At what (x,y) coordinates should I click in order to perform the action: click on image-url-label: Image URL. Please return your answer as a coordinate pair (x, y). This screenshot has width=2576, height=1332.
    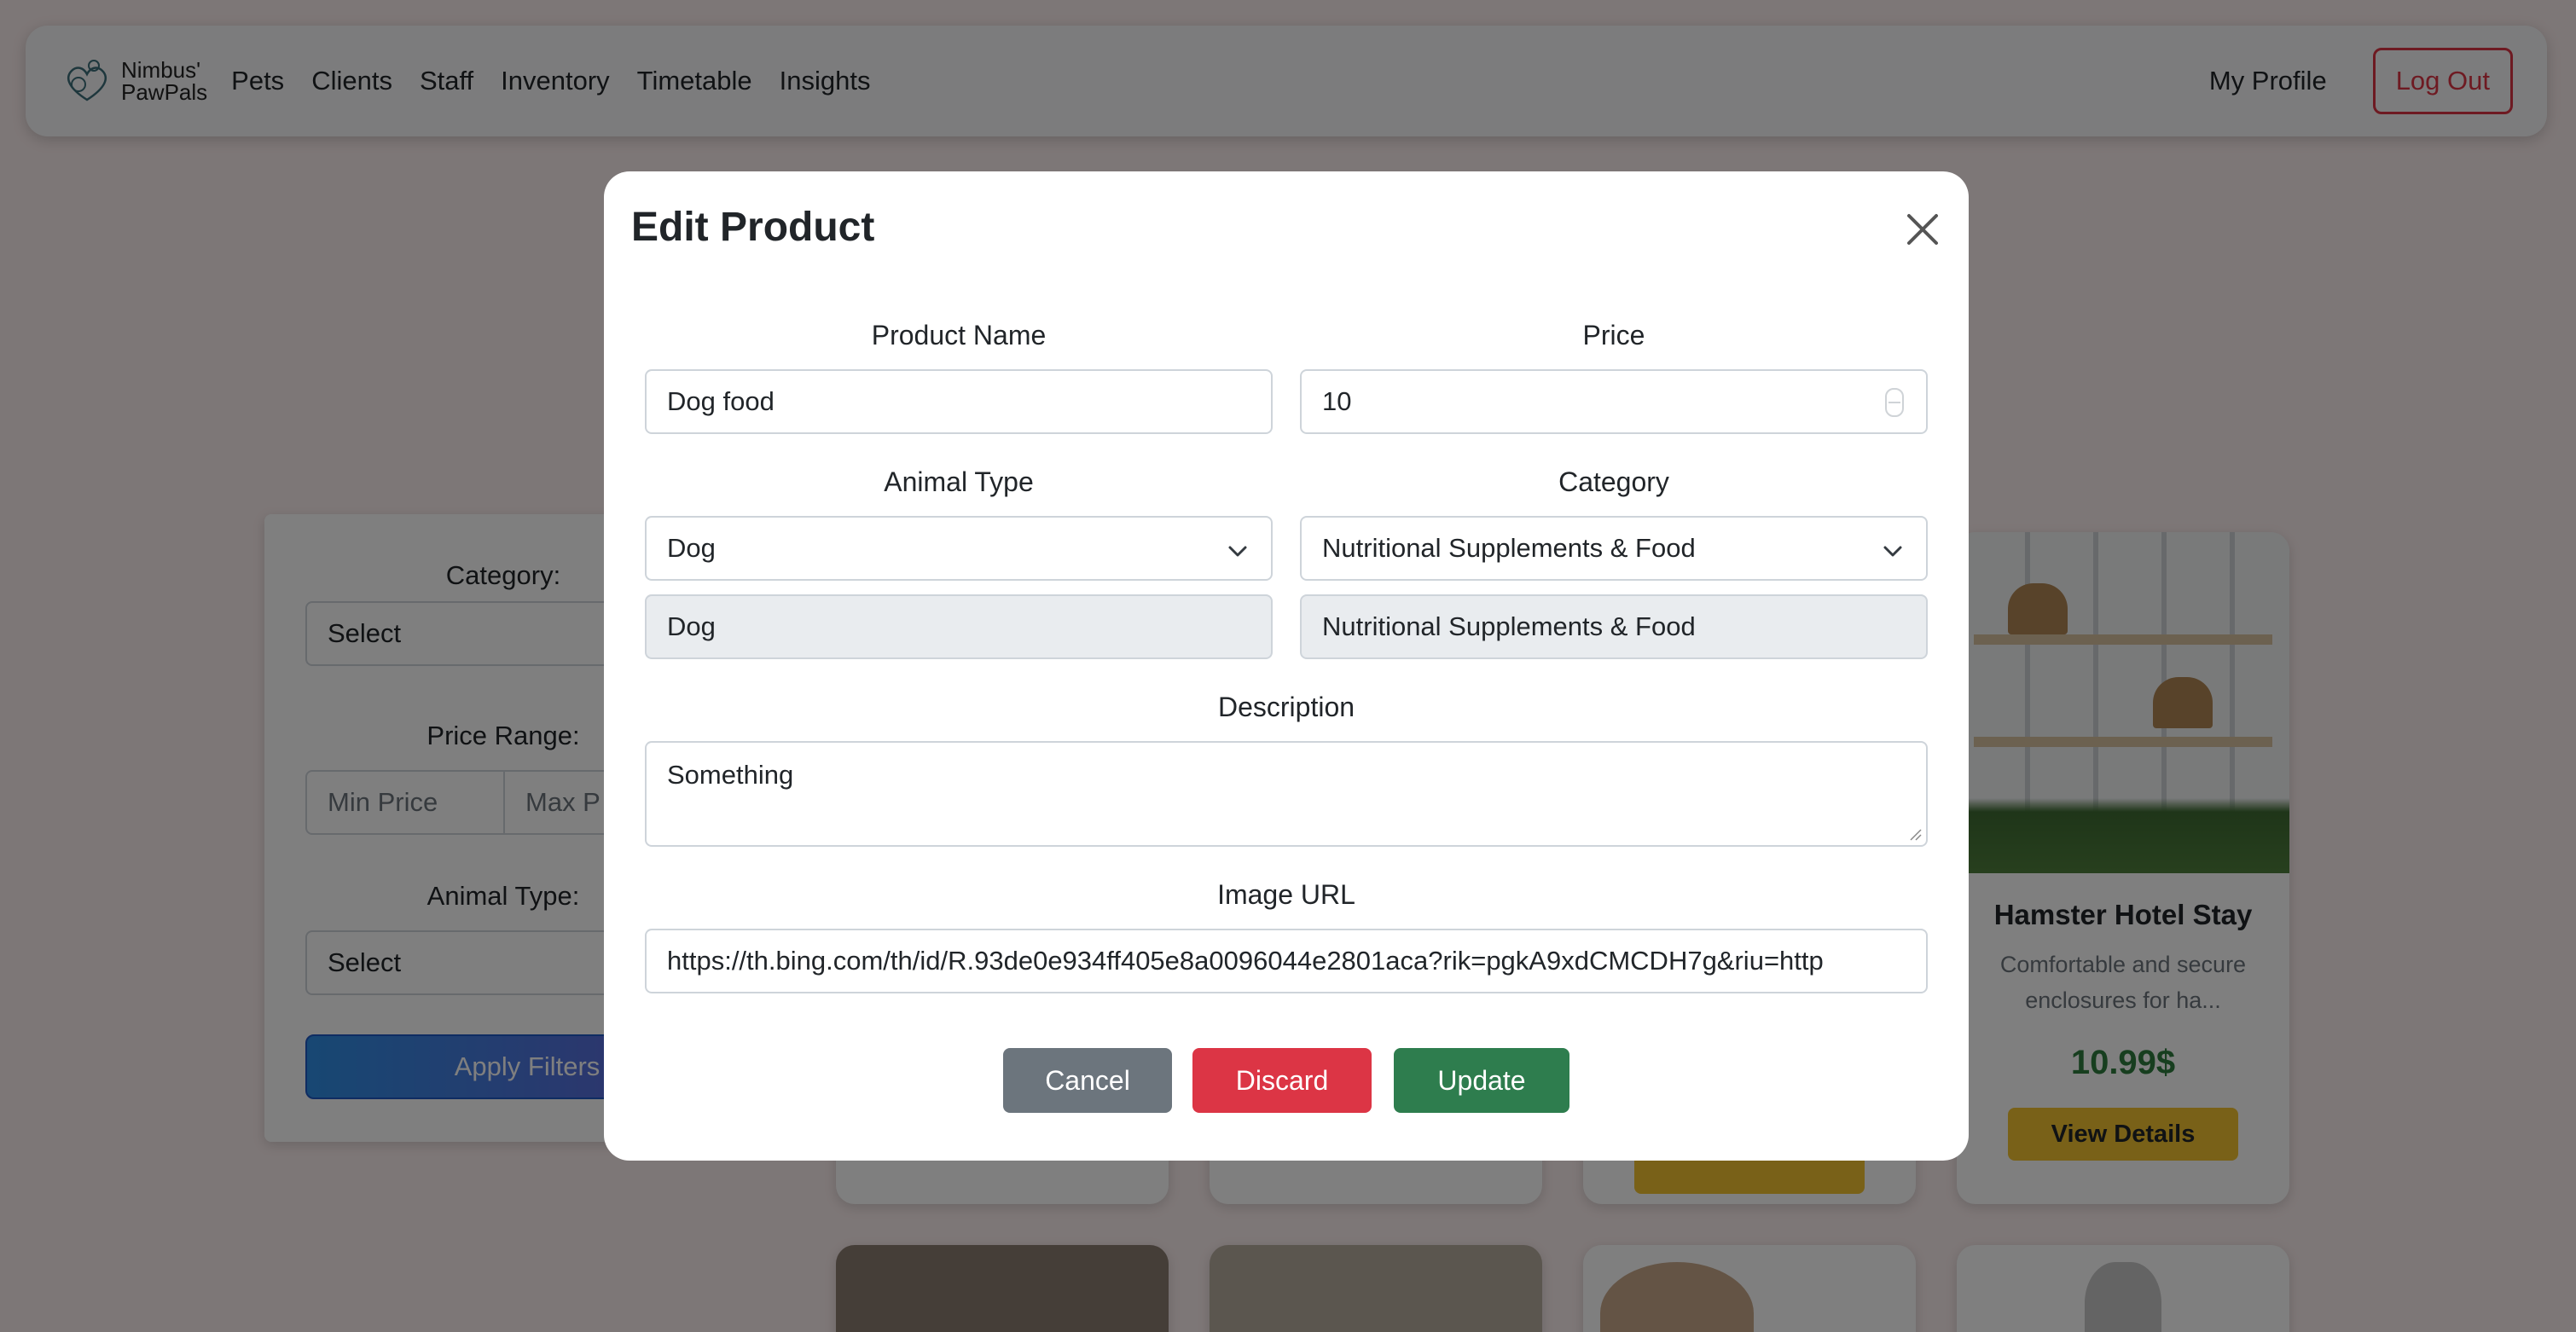
    Looking at the image, I should click on (1286, 894).